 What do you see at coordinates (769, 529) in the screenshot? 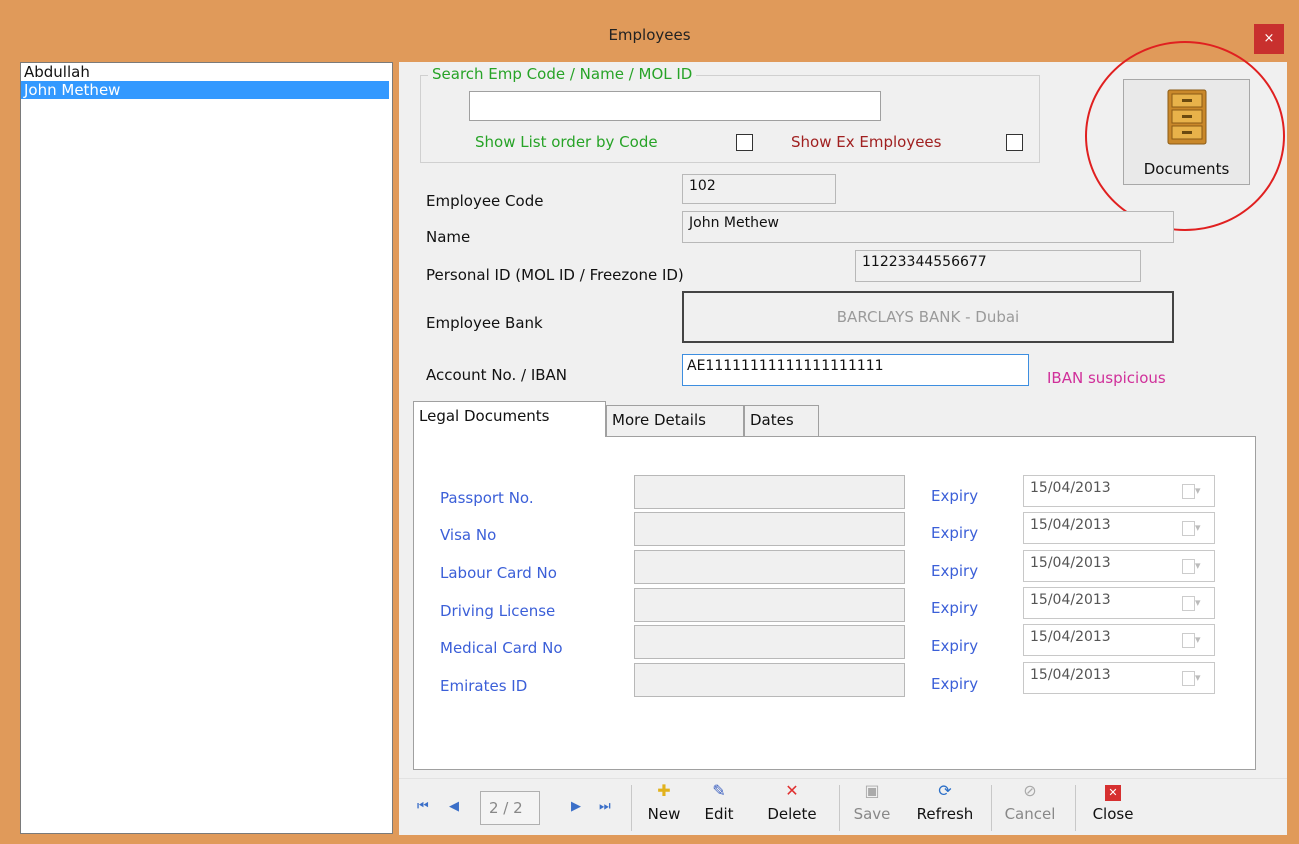
I see `visa-field` at bounding box center [769, 529].